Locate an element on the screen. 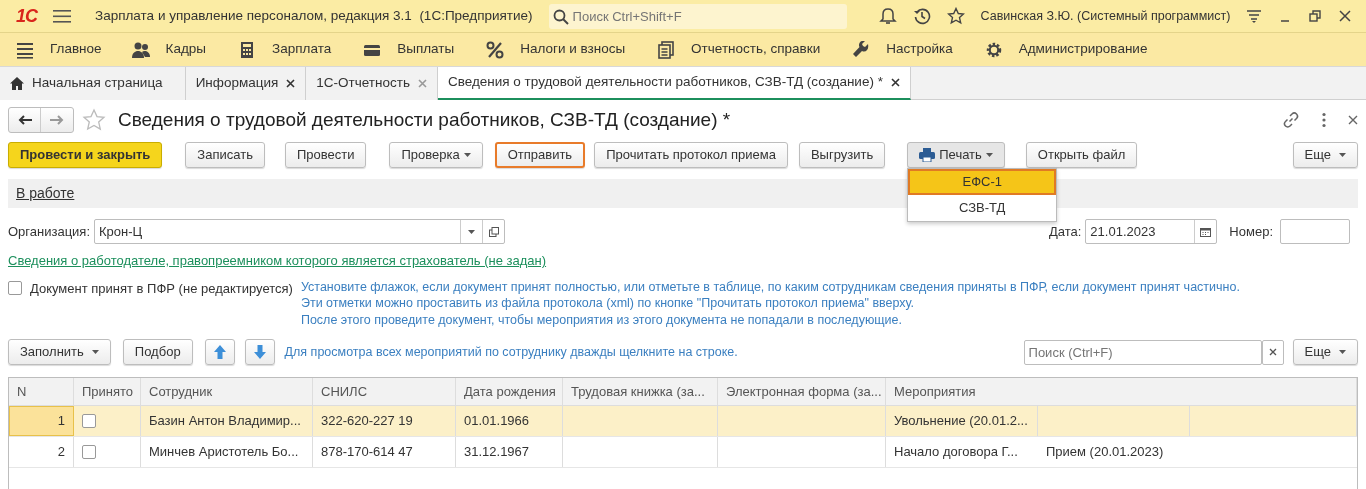  toolbar-button: Отправить is located at coordinates (540, 155).